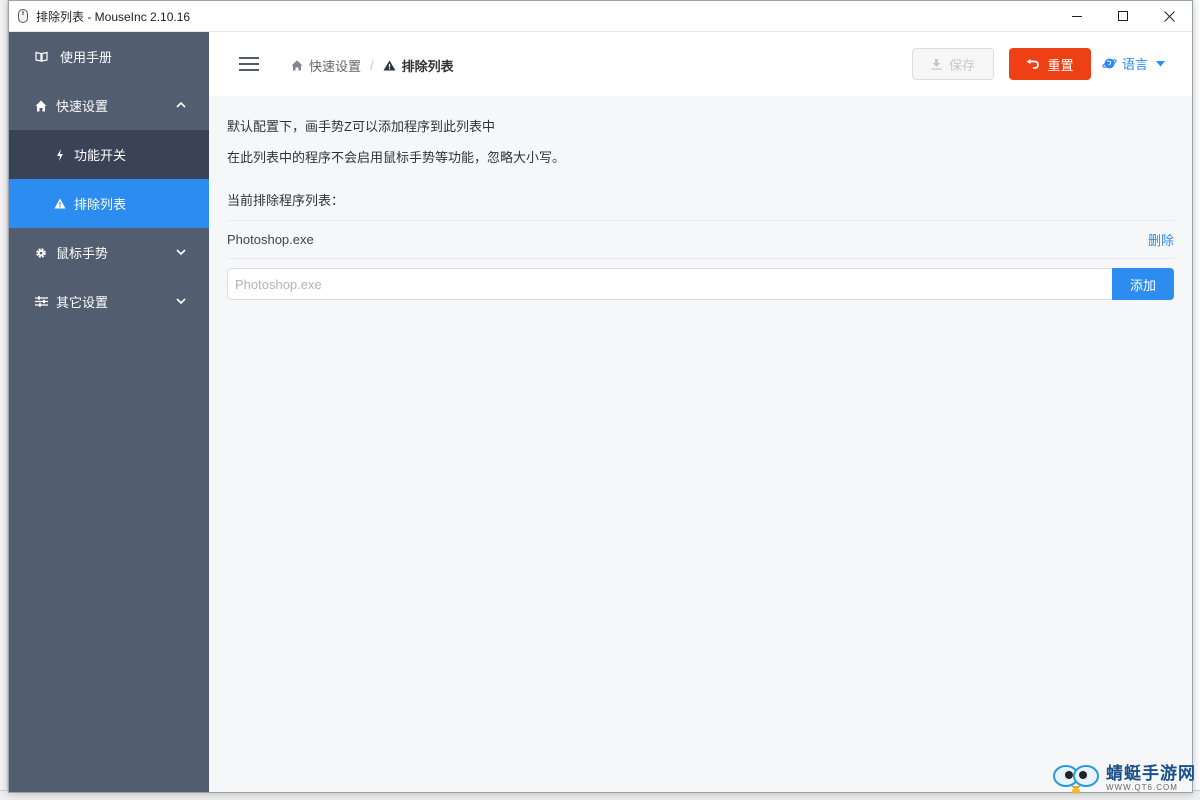 The width and height of the screenshot is (1200, 800). I want to click on window-title: 排除列表 - MouseInc 2.10.16, so click(113, 16).